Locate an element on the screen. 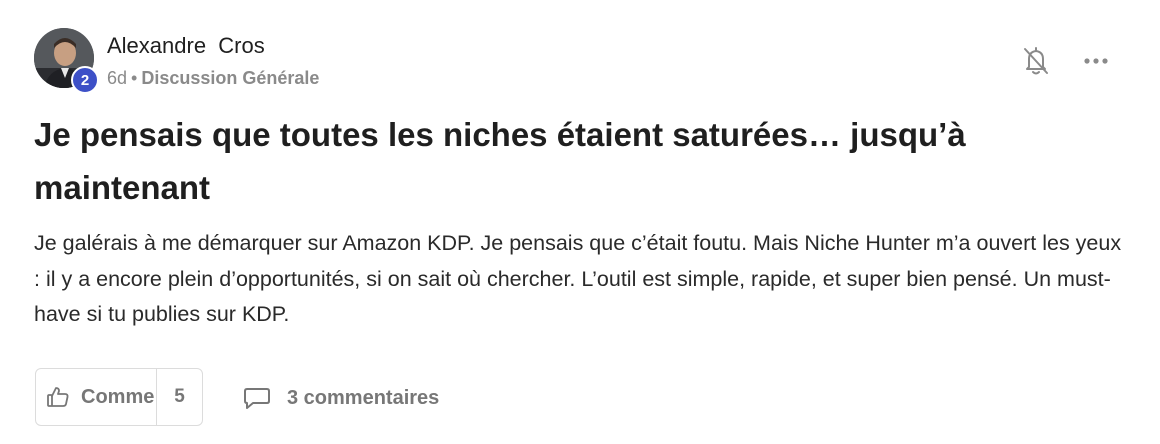  author-name: Alexandre Cros is located at coordinates (186, 46).